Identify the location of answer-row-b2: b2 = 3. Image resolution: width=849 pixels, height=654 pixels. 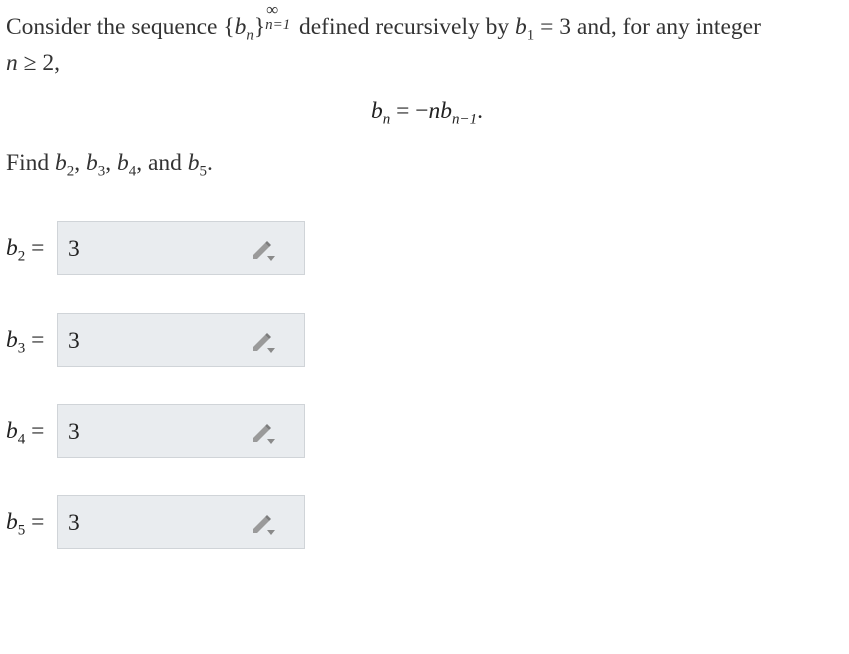
(160, 249).